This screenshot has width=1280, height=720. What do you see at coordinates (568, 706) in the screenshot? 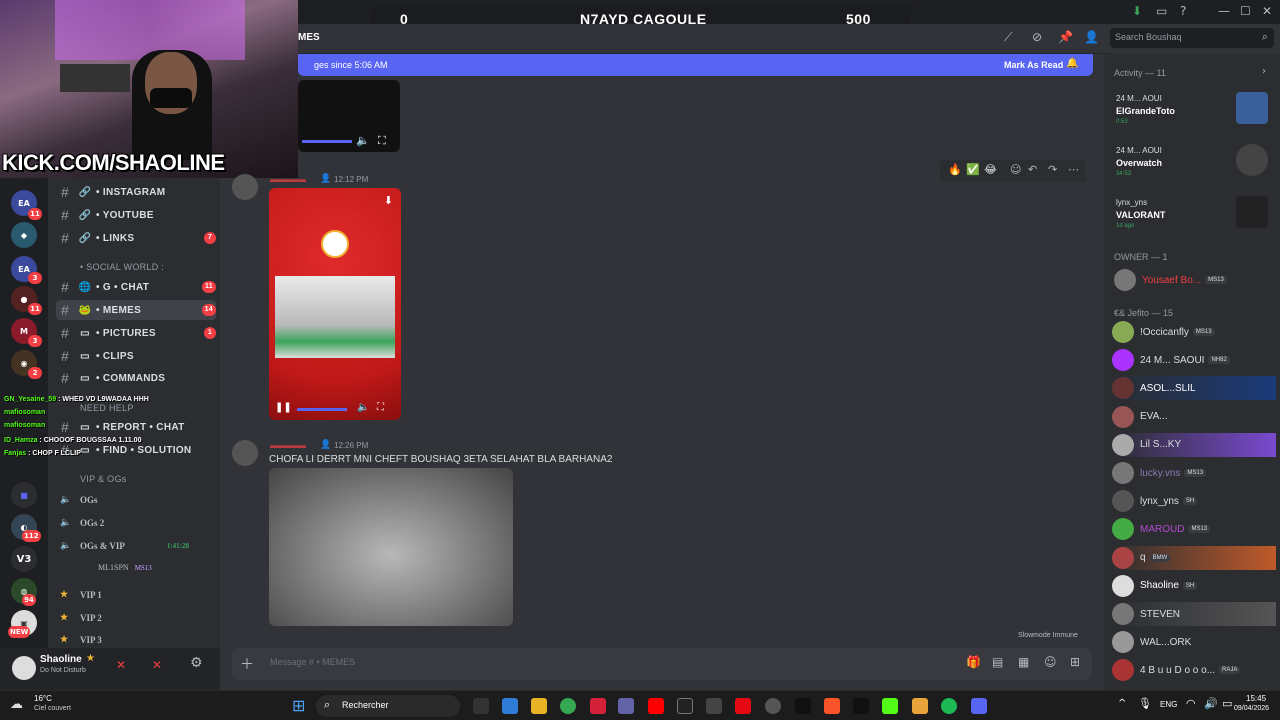
I see `chrome-icon` at bounding box center [568, 706].